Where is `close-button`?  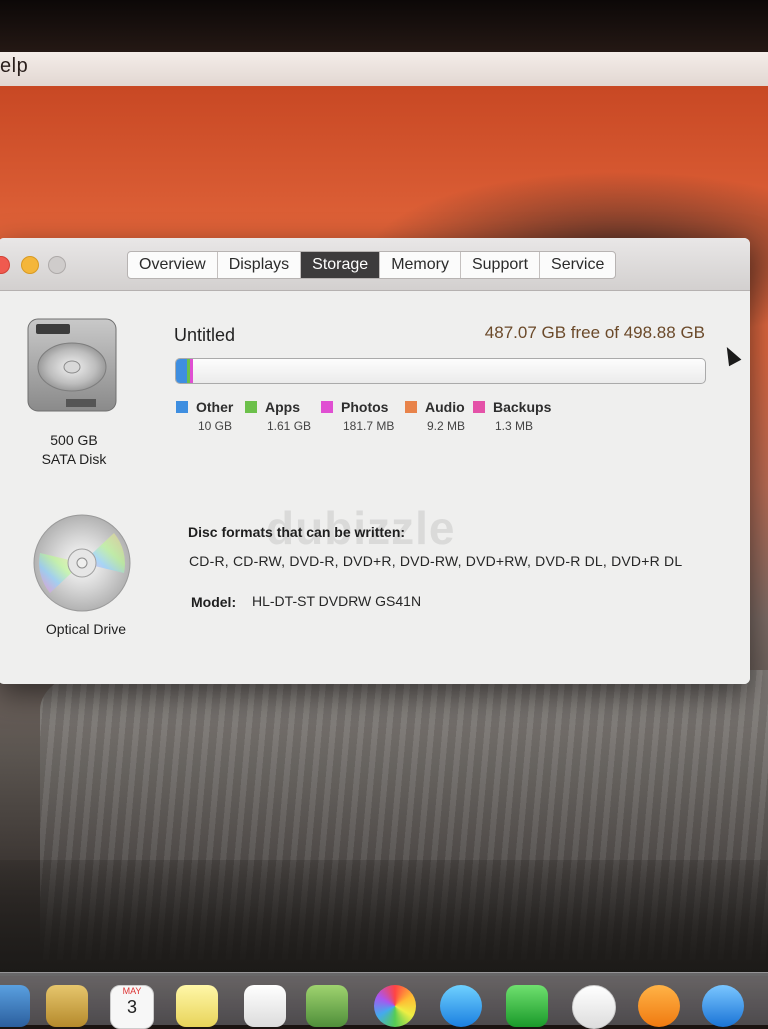
close-button is located at coordinates (5, 265).